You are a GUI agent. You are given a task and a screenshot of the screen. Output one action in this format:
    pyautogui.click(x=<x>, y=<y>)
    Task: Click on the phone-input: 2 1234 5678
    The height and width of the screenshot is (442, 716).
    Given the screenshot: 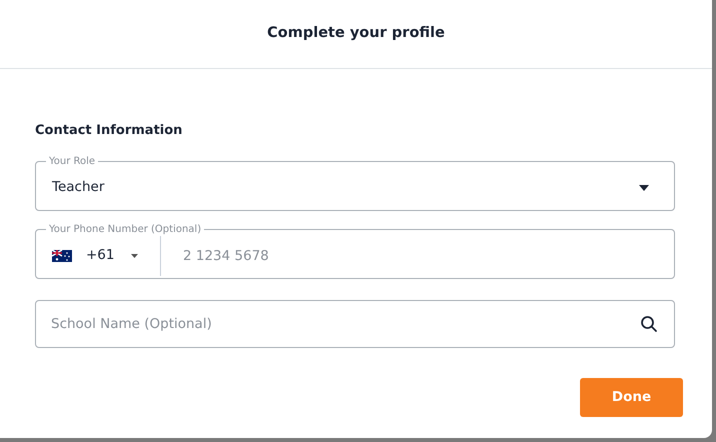 What is the action you would take?
    pyautogui.click(x=417, y=256)
    